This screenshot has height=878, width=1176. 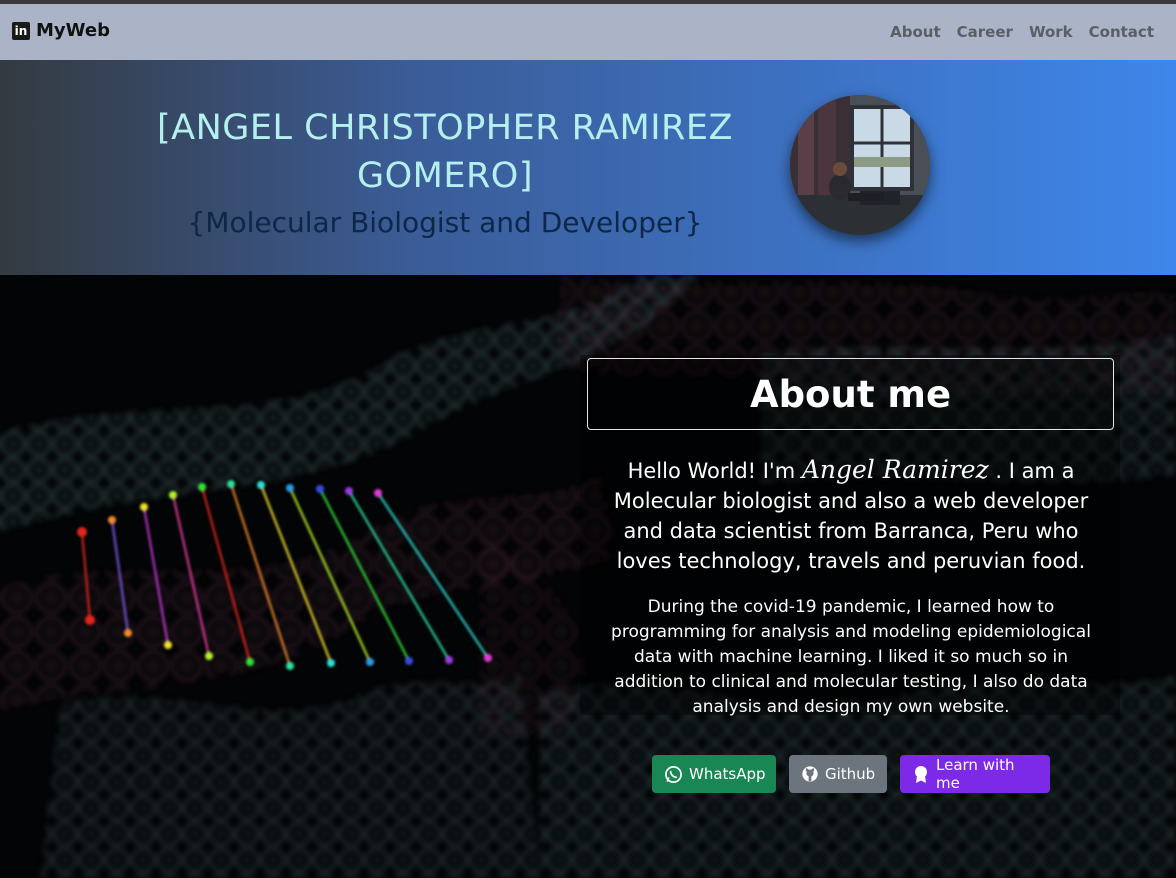 What do you see at coordinates (445, 222) in the screenshot?
I see `hero-subtitle: {Molecular Biologist and Developer}` at bounding box center [445, 222].